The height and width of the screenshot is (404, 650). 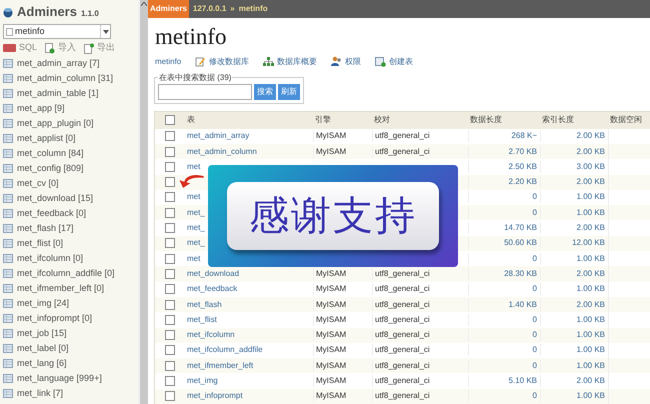 What do you see at coordinates (268, 62) in the screenshot?
I see `hierarchy-icon` at bounding box center [268, 62].